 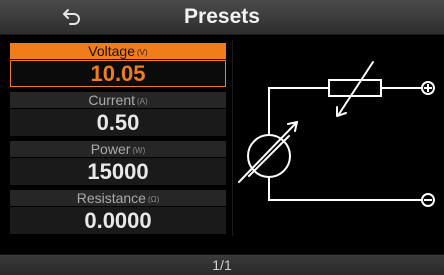 I want to click on page-indicator: 1/1, so click(x=222, y=265).